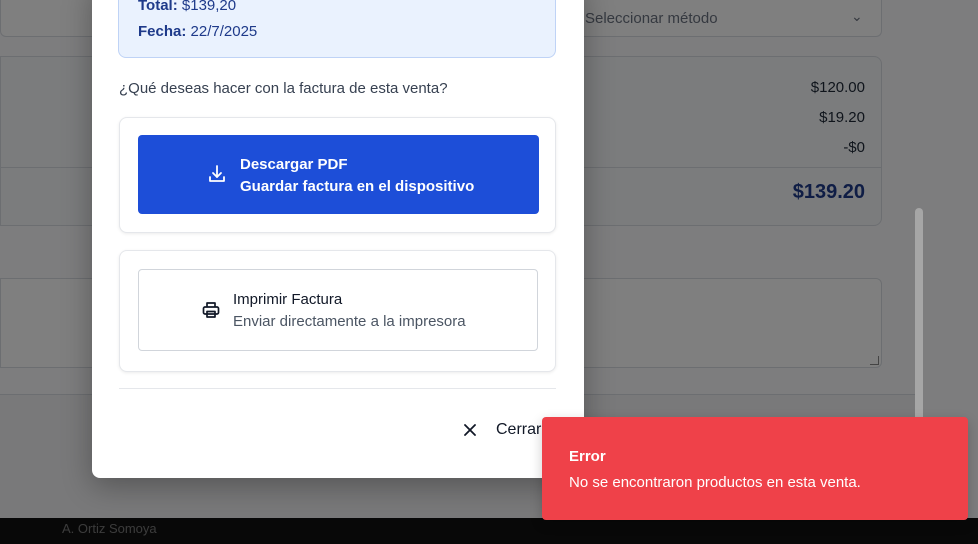 This screenshot has height=544, width=978. What do you see at coordinates (587, 456) in the screenshot?
I see `toast-title: Error` at bounding box center [587, 456].